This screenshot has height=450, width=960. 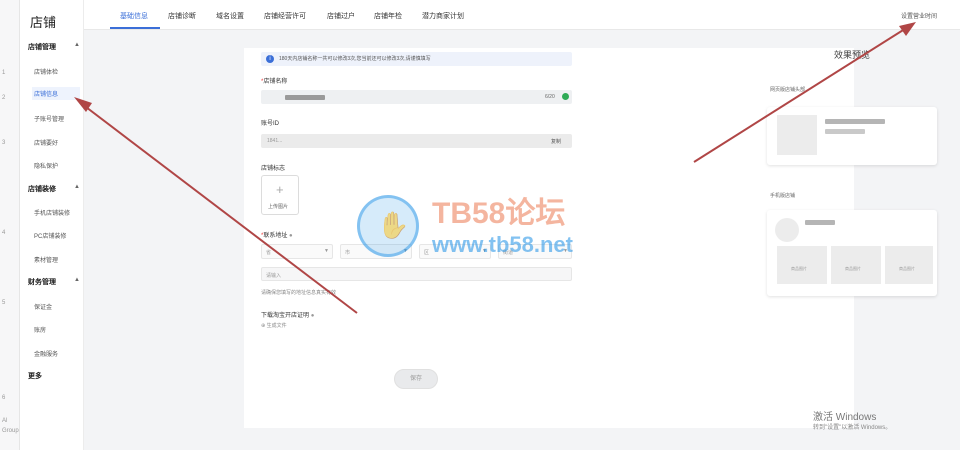 What do you see at coordinates (416, 379) in the screenshot?
I see `save-button: 保存` at bounding box center [416, 379].